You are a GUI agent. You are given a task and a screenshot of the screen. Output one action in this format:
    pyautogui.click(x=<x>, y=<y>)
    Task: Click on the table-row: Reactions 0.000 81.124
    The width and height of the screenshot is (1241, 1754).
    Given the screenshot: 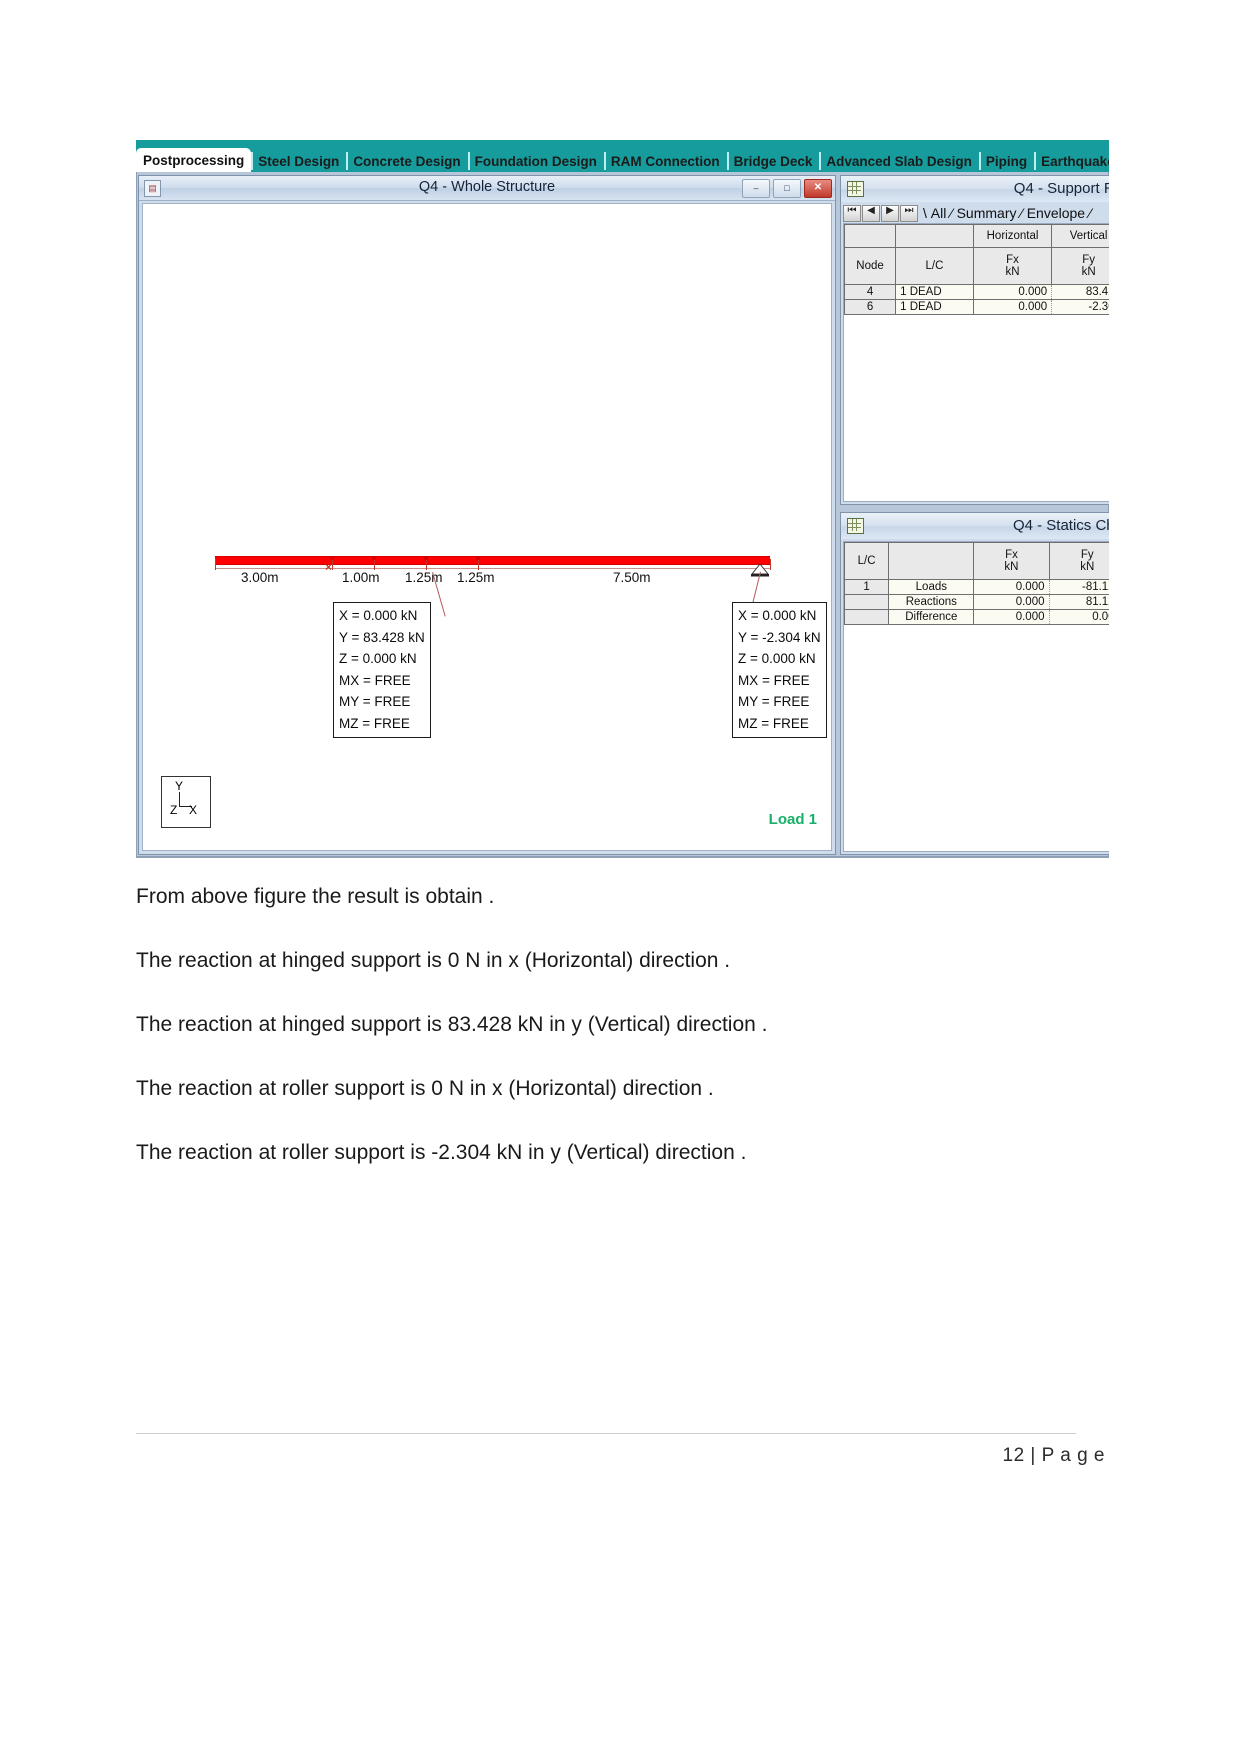 What is the action you would take?
    pyautogui.click(x=976, y=602)
    